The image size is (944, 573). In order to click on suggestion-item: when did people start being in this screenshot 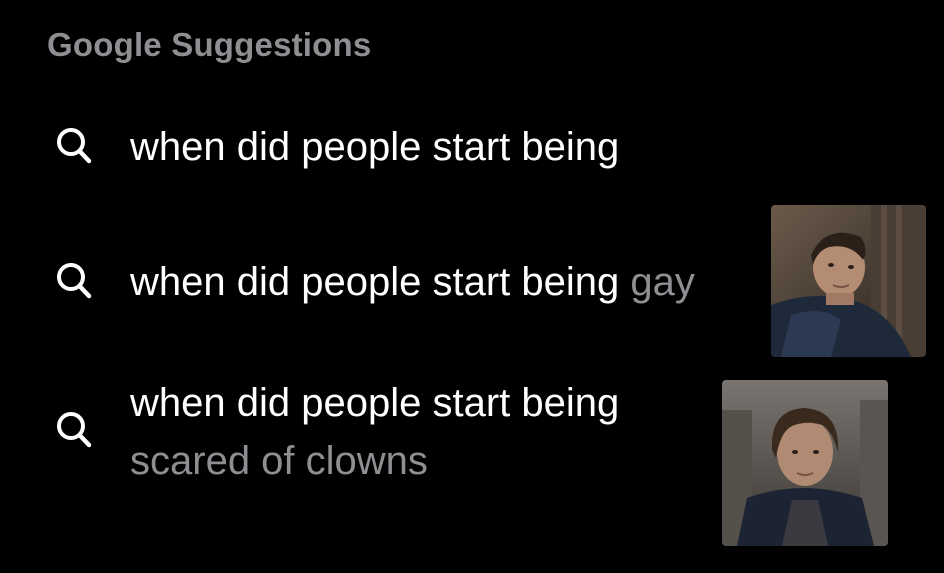, I will do `click(472, 148)`.